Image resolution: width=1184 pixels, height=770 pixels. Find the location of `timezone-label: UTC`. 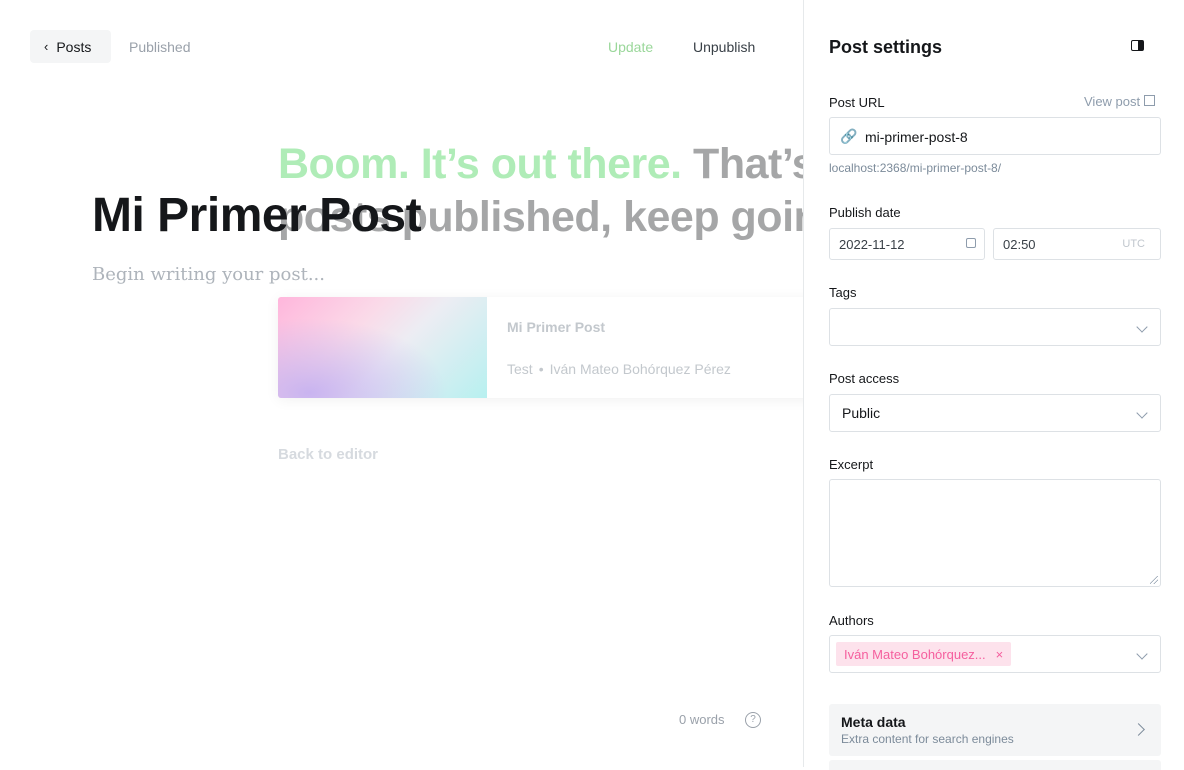

timezone-label: UTC is located at coordinates (1133, 244).